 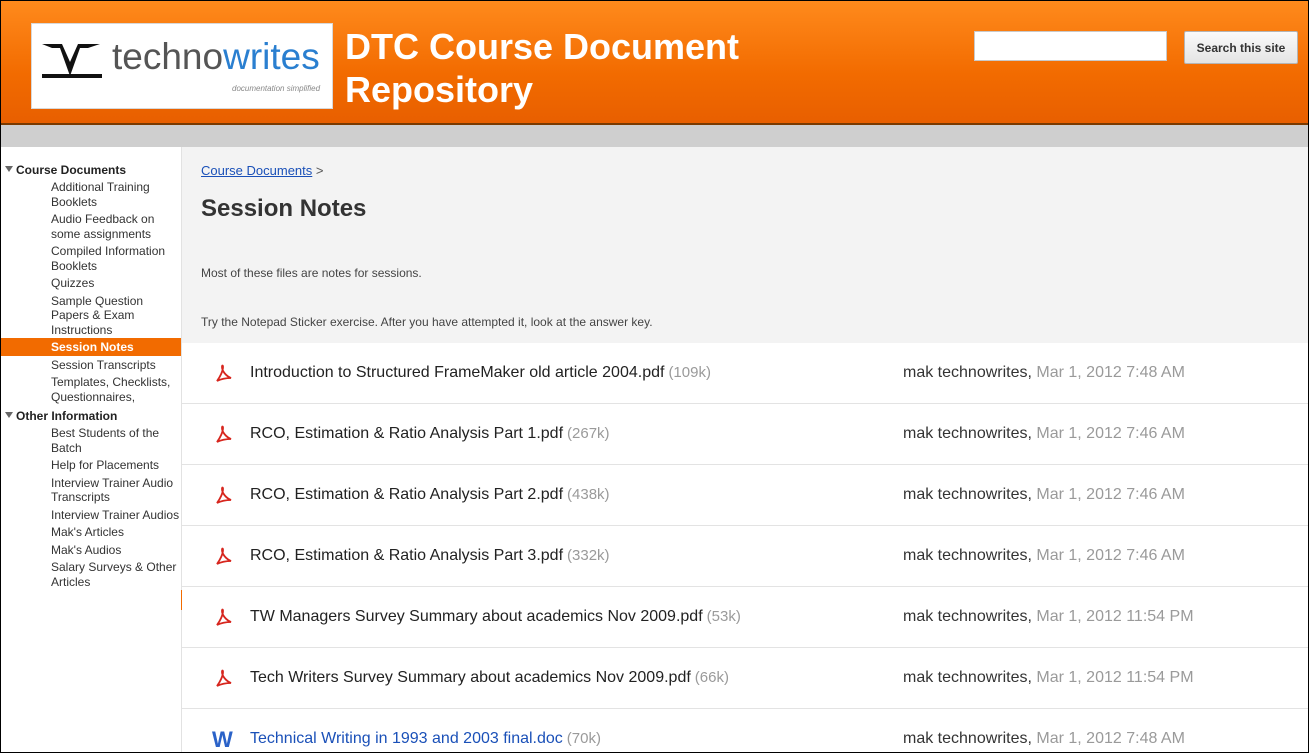 I want to click on horizontal-nav-bar, so click(x=654, y=136).